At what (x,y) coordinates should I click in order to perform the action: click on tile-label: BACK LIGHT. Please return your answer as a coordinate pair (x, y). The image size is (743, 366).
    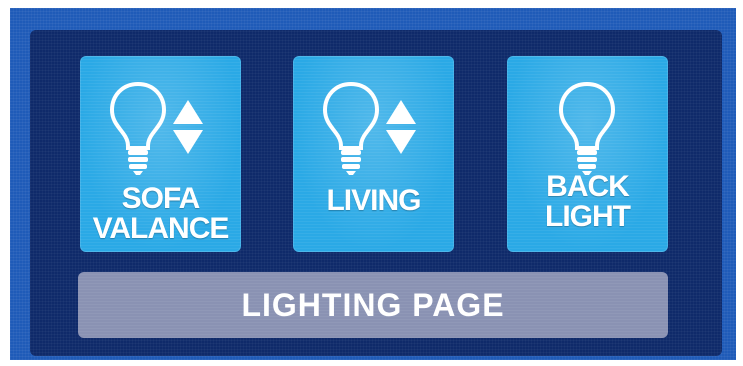
    Looking at the image, I should click on (587, 202).